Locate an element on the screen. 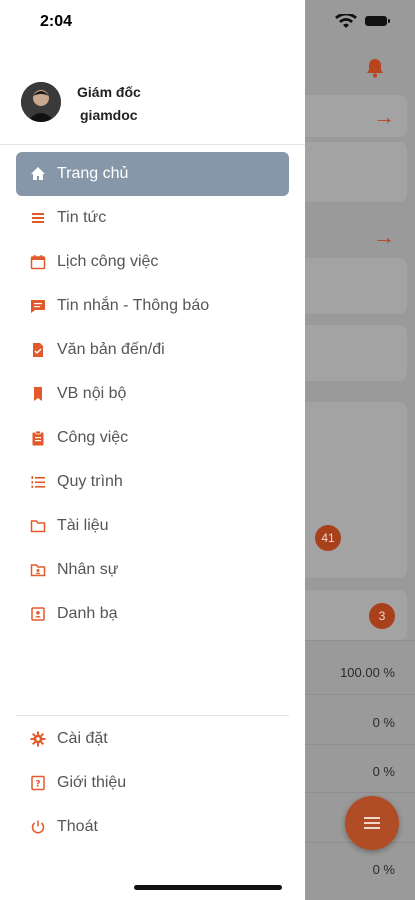 Image resolution: width=415 pixels, height=900 pixels. menu-item-tai-lieu: Tài liệu is located at coordinates (152, 526).